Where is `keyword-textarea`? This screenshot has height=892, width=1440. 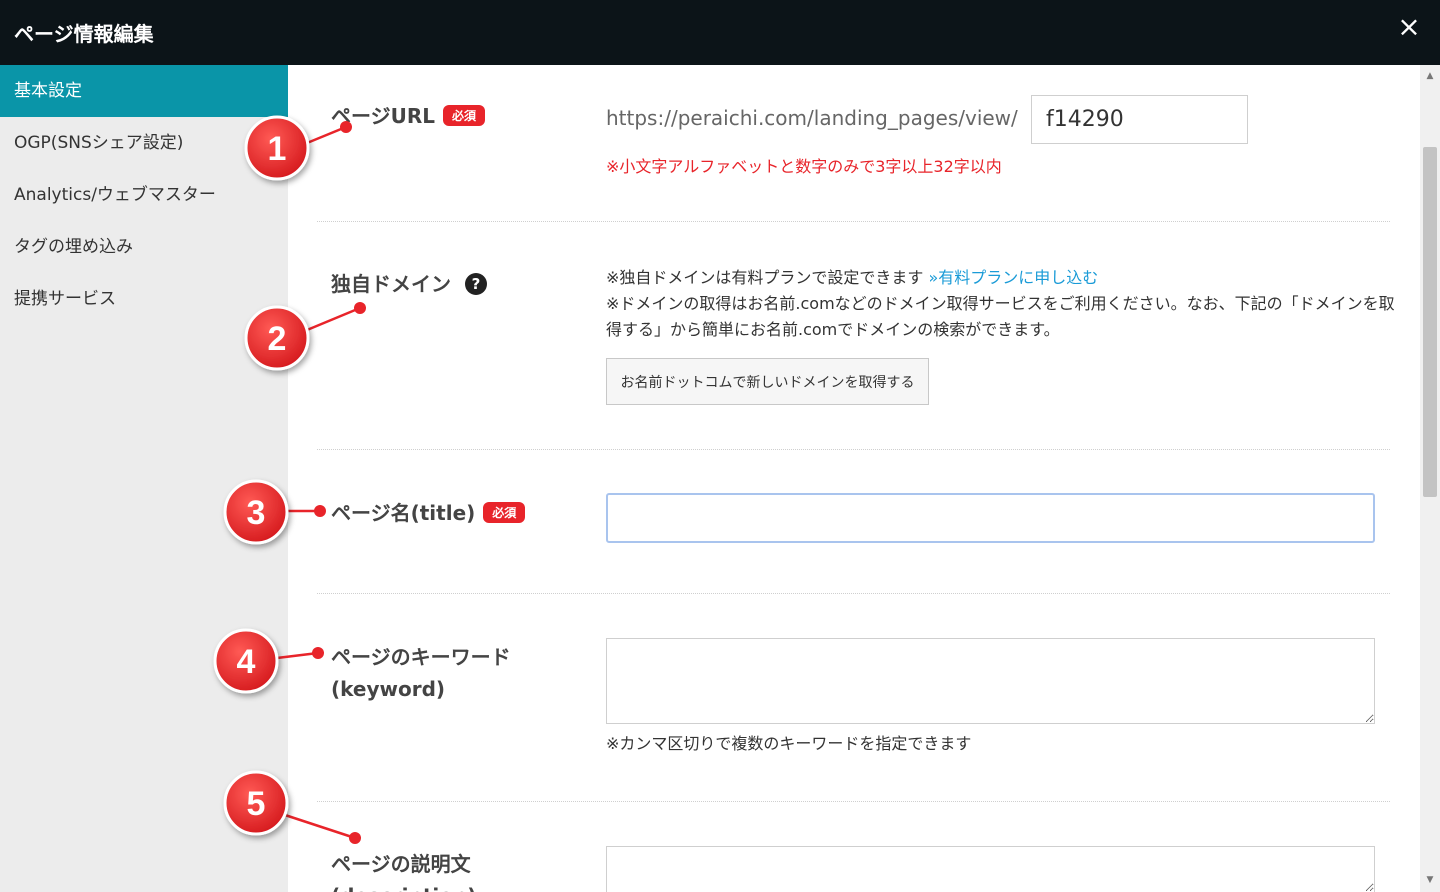
keyword-textarea is located at coordinates (990, 681).